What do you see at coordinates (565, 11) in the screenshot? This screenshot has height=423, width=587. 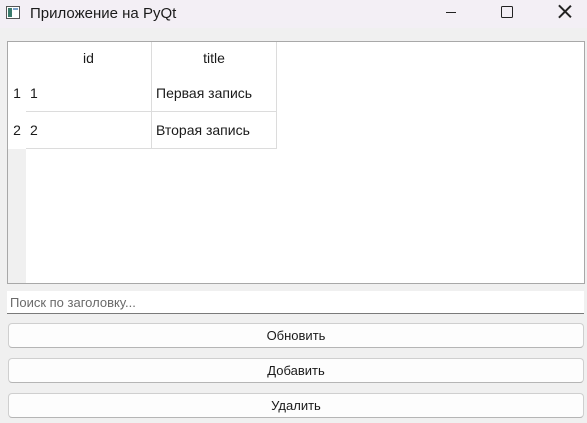 I see `close-icon` at bounding box center [565, 11].